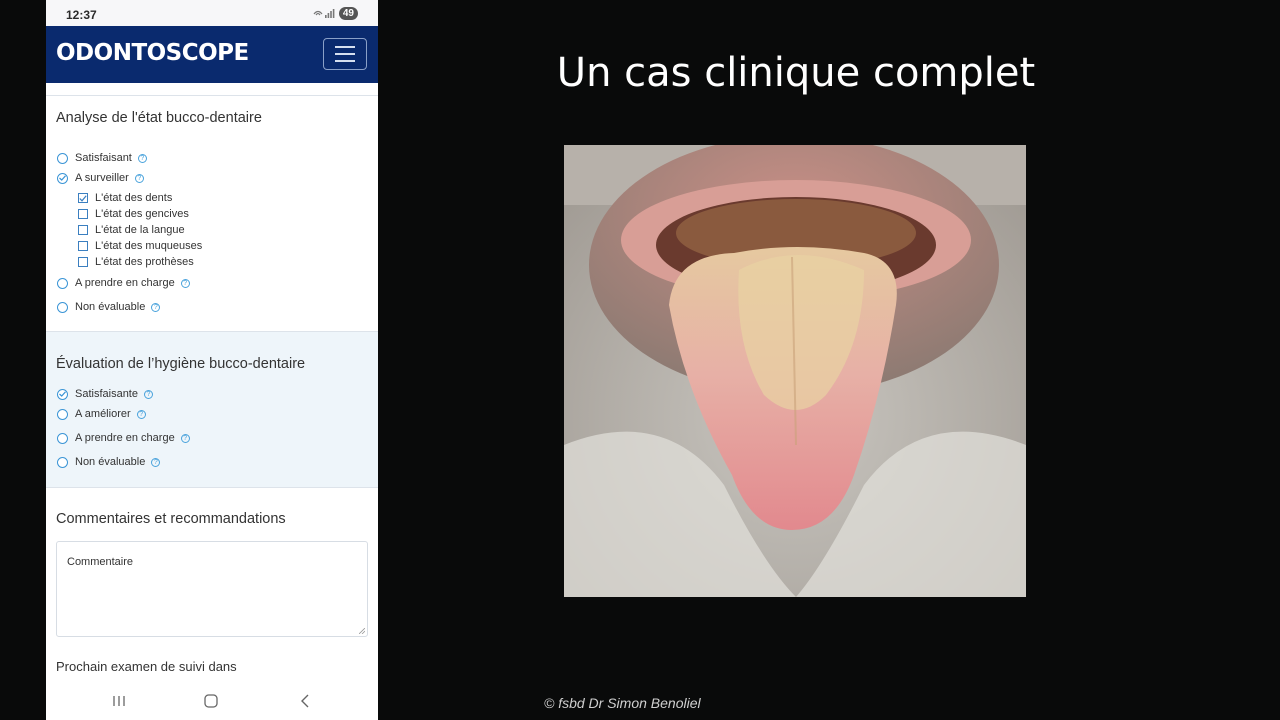 The height and width of the screenshot is (720, 1280). I want to click on hygiene-title: Évaluation de l’hygiène bucco-dentaire, so click(181, 364).